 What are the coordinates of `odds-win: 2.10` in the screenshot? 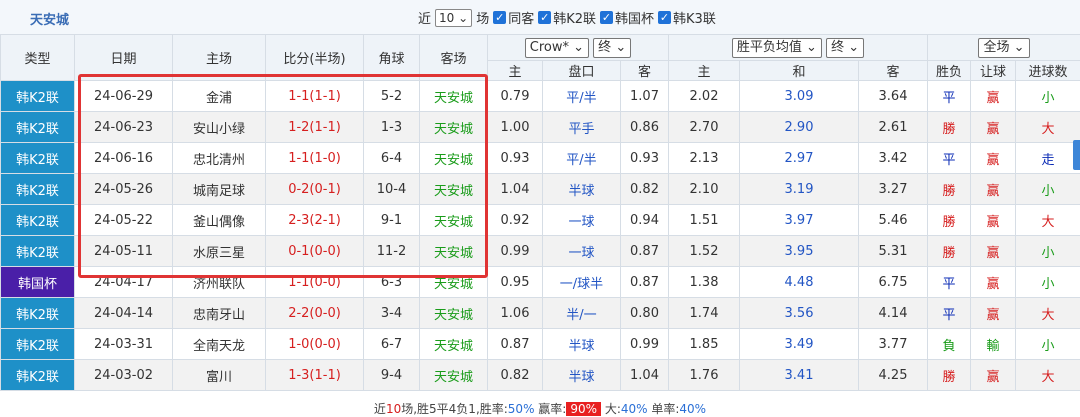 It's located at (704, 189).